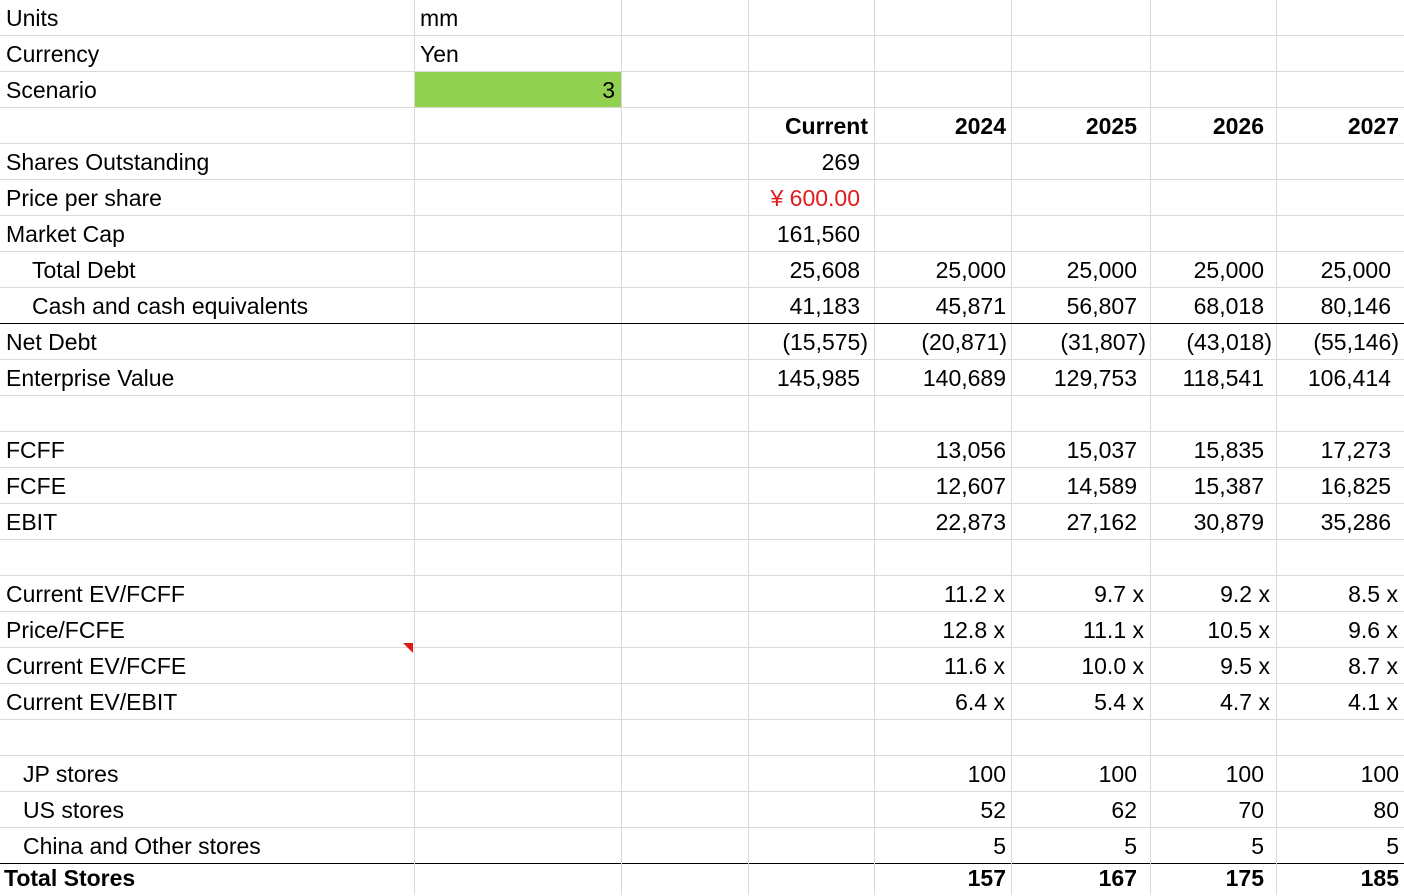 This screenshot has width=1404, height=896. I want to click on value-2027: 35,286, so click(1340, 521).